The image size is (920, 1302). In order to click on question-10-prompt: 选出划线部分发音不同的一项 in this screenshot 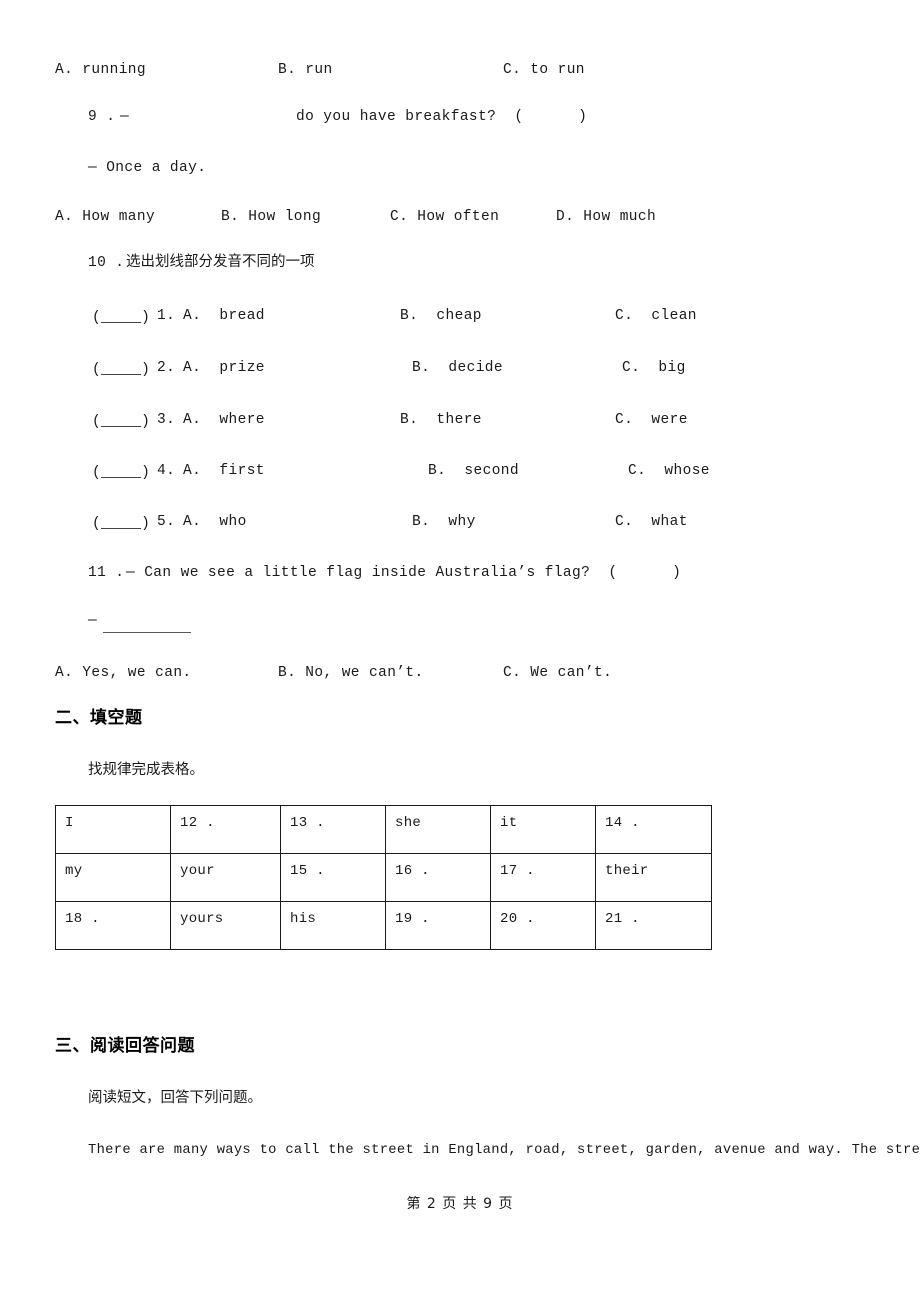, I will do `click(220, 262)`.